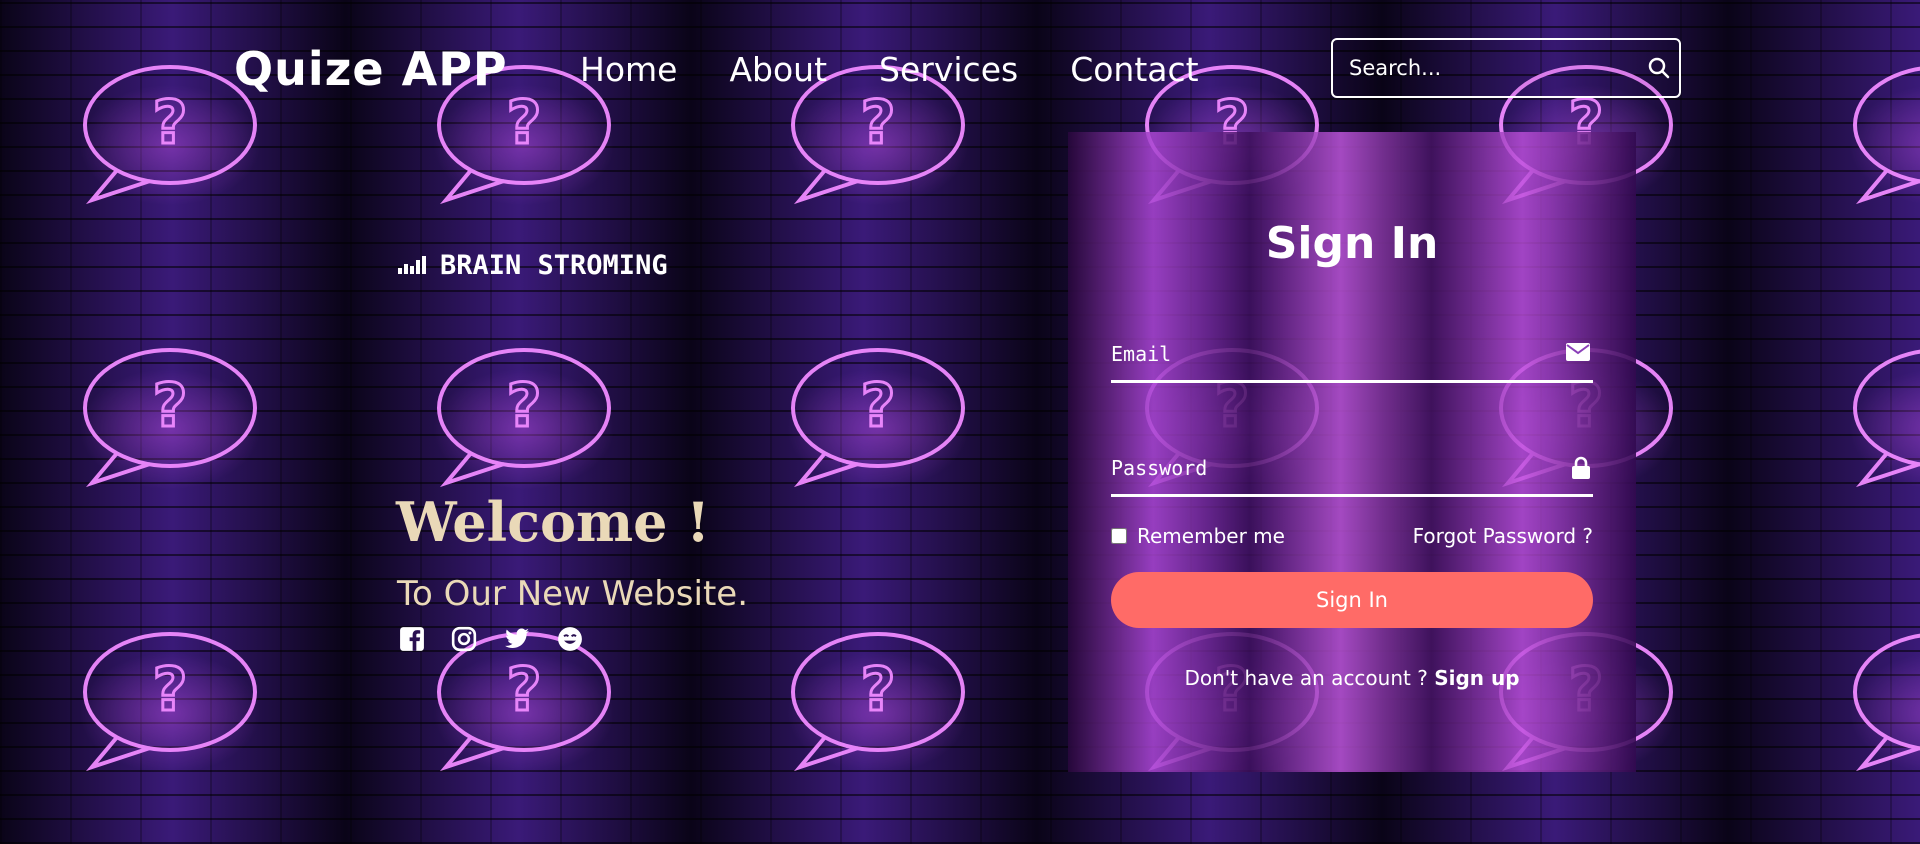 This screenshot has height=844, width=1920. What do you see at coordinates (573, 594) in the screenshot?
I see `welcome-subtitle: To Our New Website.` at bounding box center [573, 594].